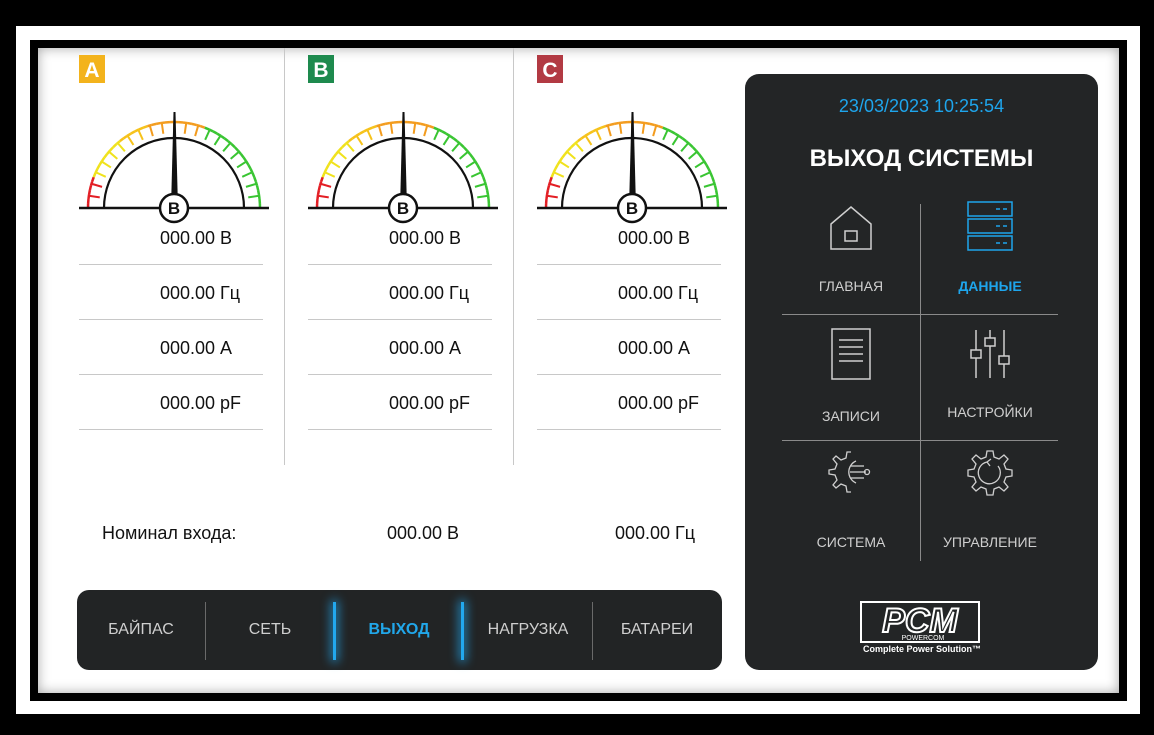 Image resolution: width=1154 pixels, height=735 pixels. I want to click on nominal-frequency-value: 000.00 Гц, so click(655, 533).